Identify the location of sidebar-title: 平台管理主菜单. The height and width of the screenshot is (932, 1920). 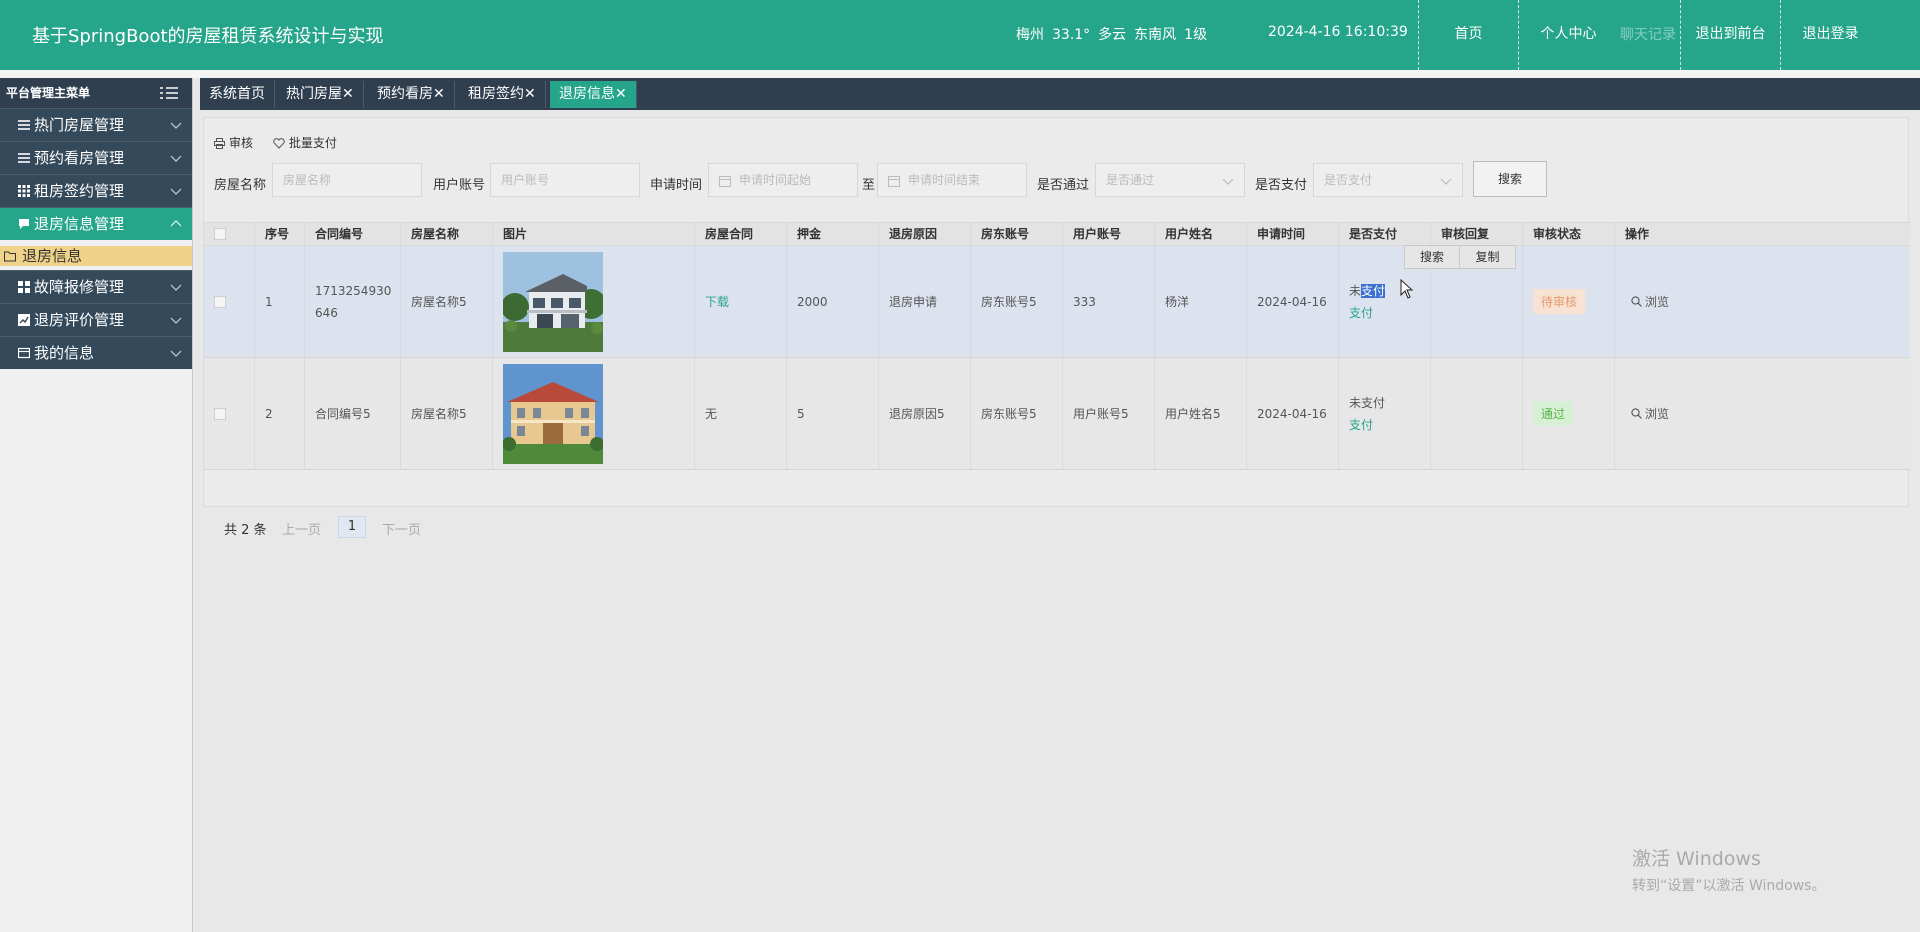
(96, 93).